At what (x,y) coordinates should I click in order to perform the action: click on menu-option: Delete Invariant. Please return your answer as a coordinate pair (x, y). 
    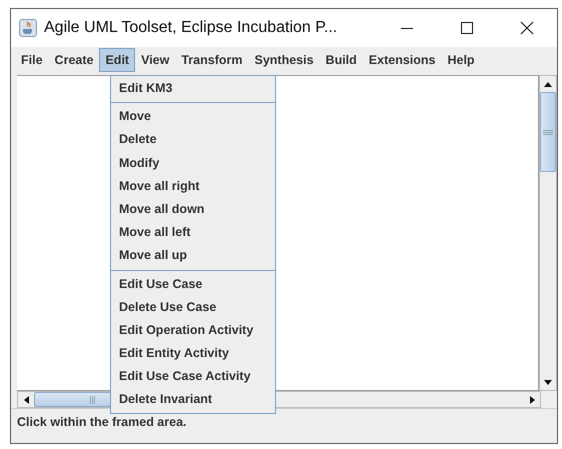
    Looking at the image, I should click on (193, 400).